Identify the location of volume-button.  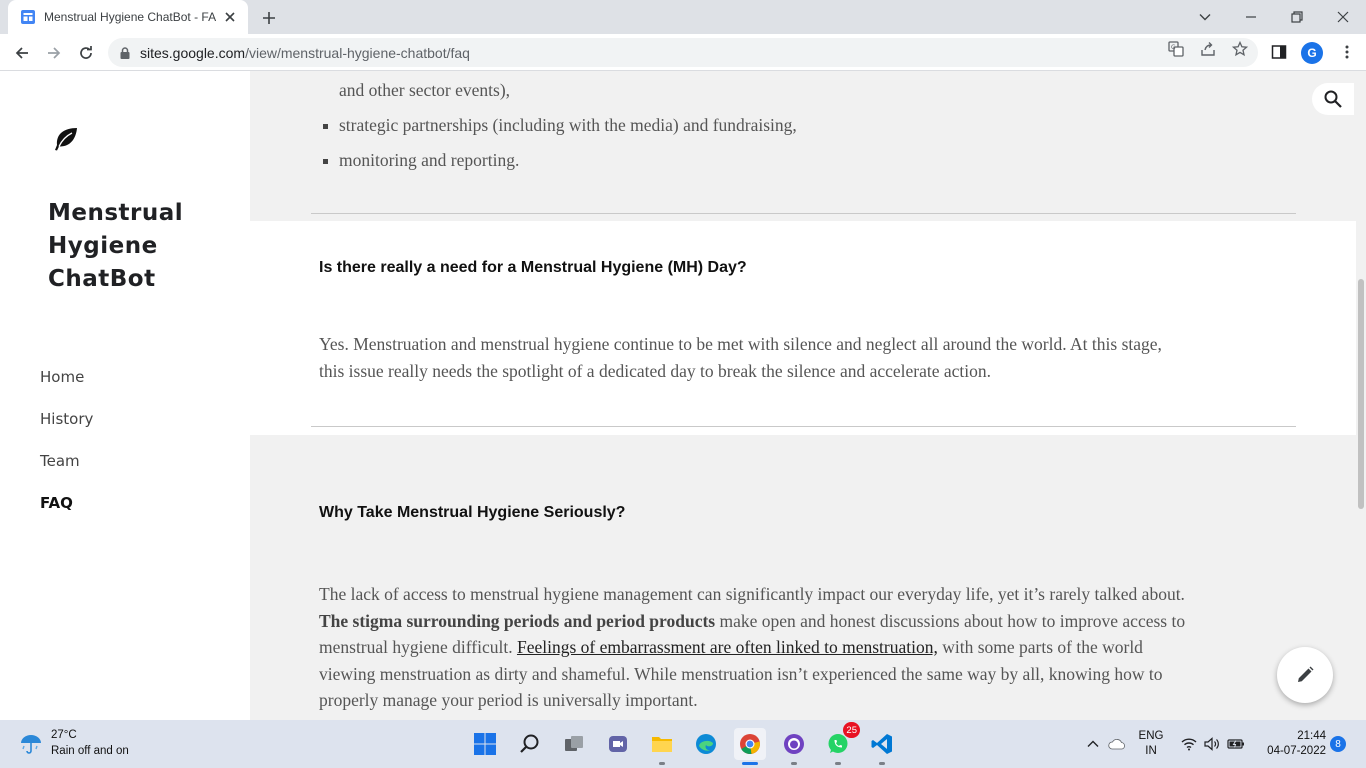
(1212, 744).